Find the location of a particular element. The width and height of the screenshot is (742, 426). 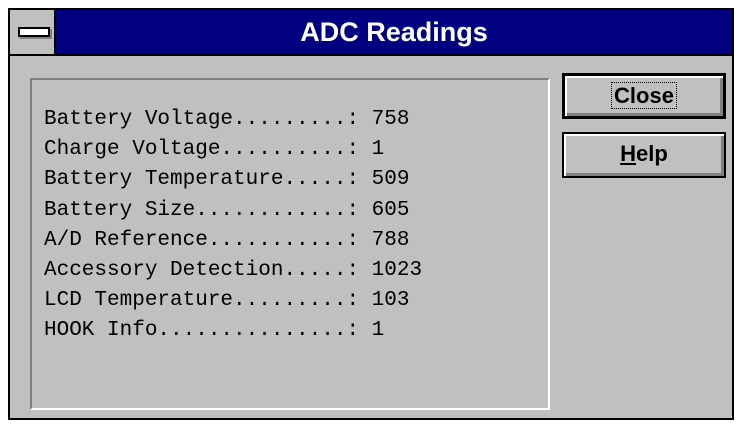

system-menu-icon is located at coordinates (34, 32).